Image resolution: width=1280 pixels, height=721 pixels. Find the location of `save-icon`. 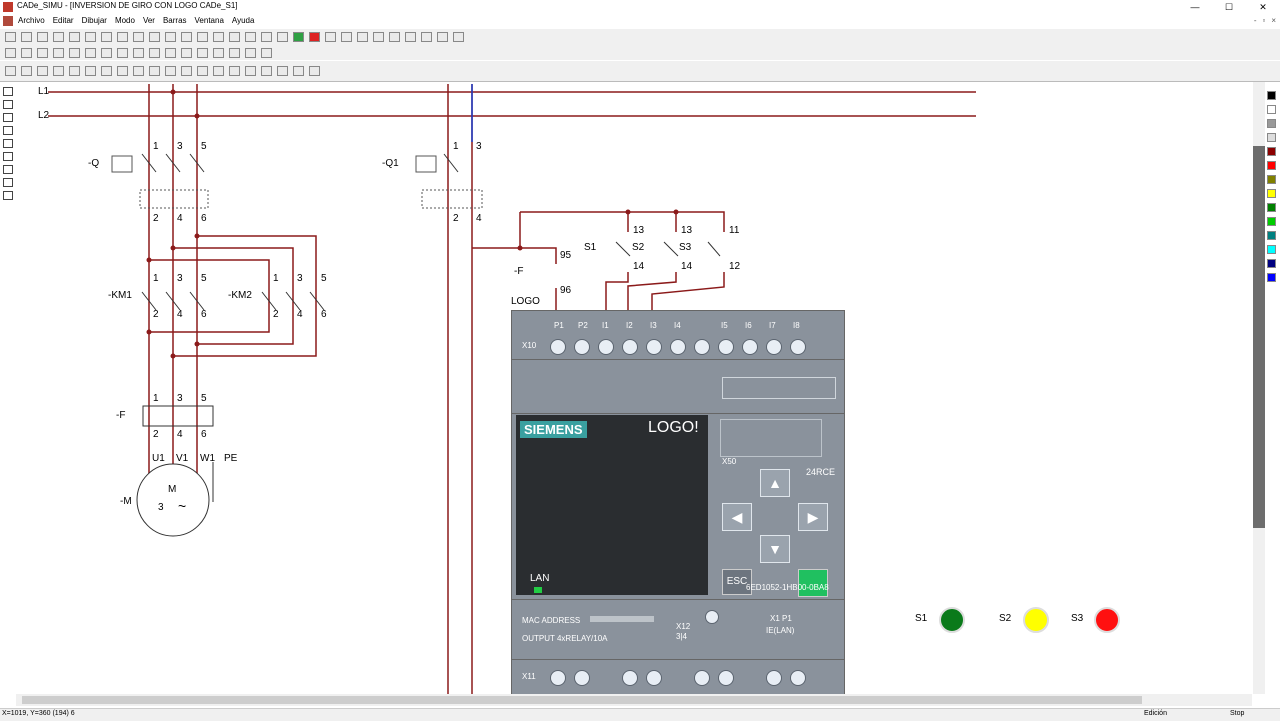

save-icon is located at coordinates (42, 37).